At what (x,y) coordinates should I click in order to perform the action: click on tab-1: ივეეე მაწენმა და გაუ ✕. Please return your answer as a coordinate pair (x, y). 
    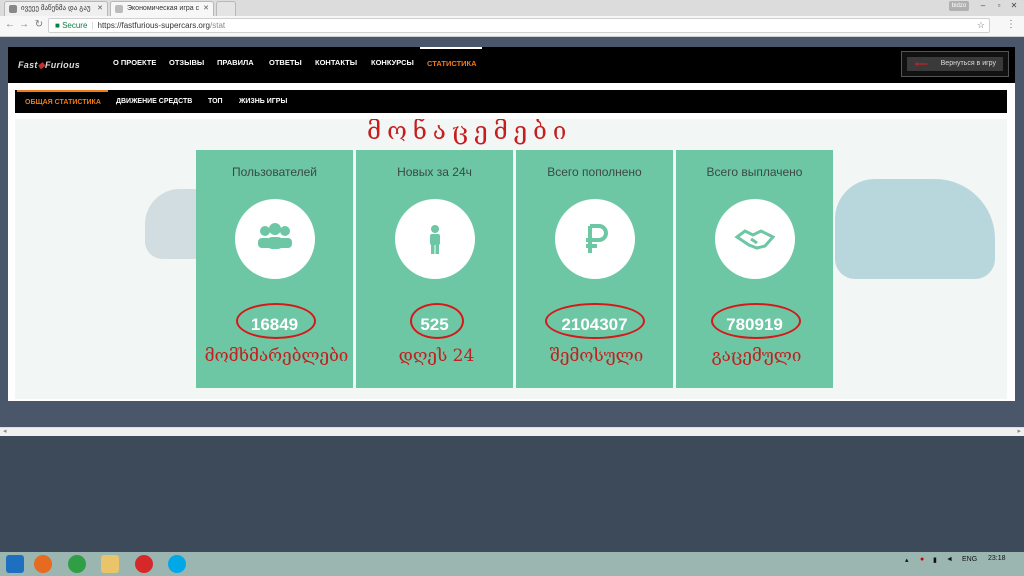
    Looking at the image, I should click on (56, 8).